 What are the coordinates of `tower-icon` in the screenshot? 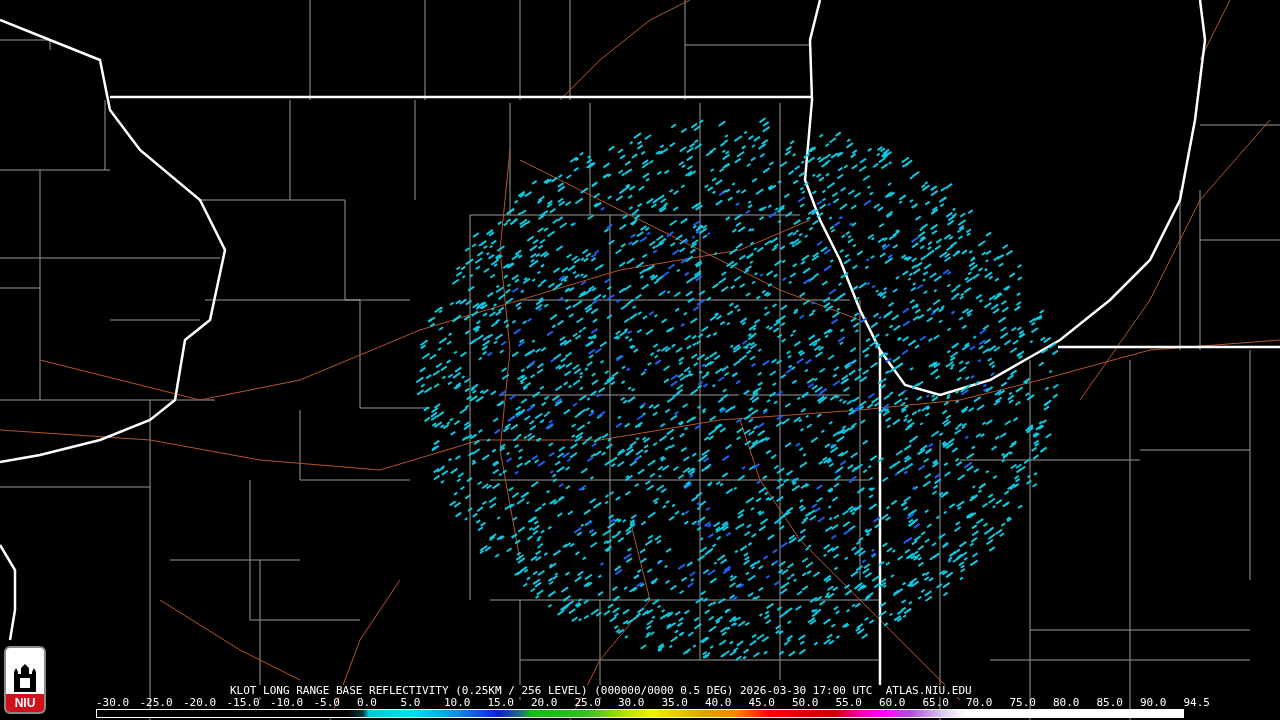 It's located at (25, 678).